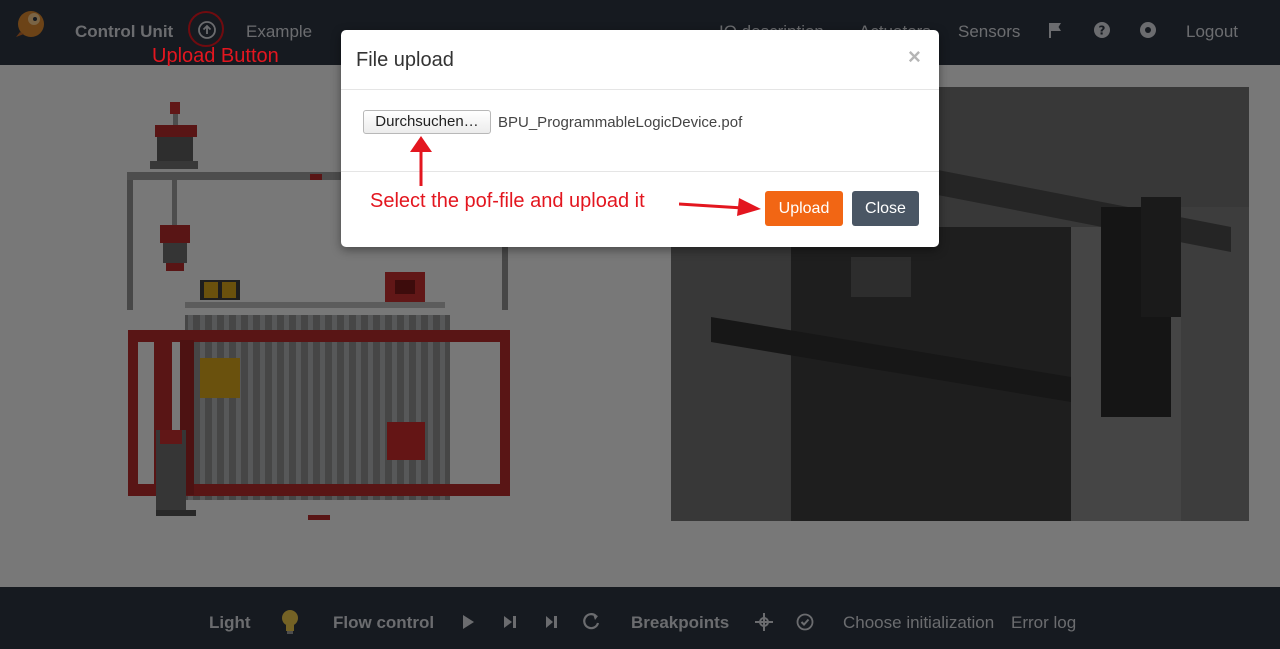  I want to click on upload-button-annotation: Upload Button, so click(215, 56).